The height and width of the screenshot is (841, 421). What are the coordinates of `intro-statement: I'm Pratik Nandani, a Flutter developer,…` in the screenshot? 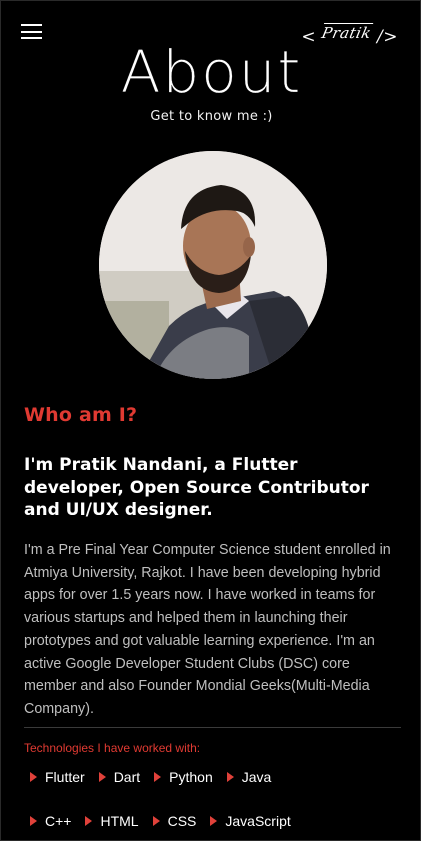 It's located at (196, 487).